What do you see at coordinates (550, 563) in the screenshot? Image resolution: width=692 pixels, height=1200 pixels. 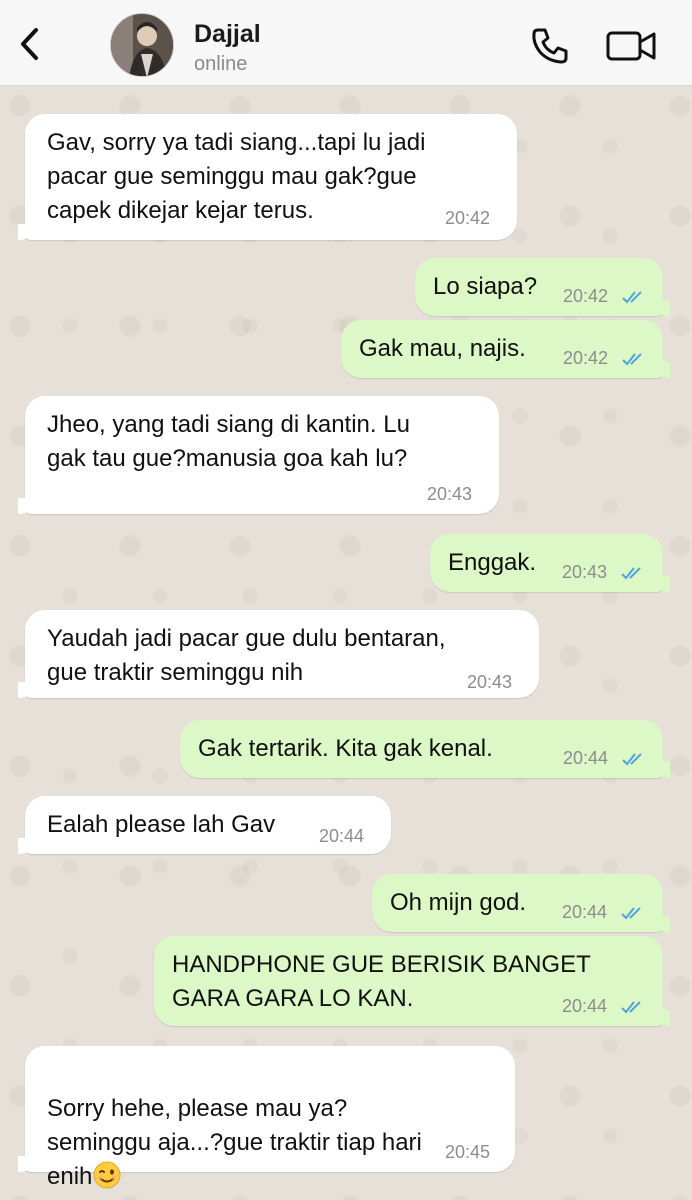 I see `message-outgoing: Enggak. 20:43` at bounding box center [550, 563].